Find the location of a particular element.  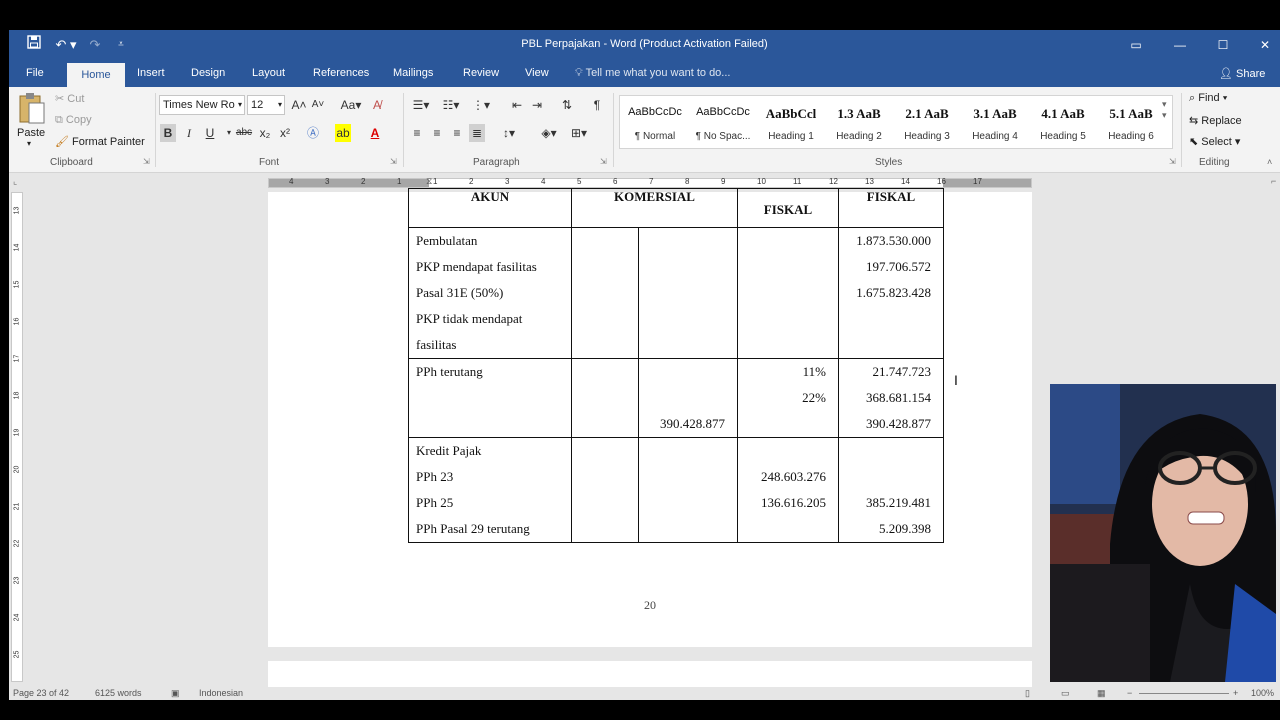

tab-layout: Layout is located at coordinates (268, 73).